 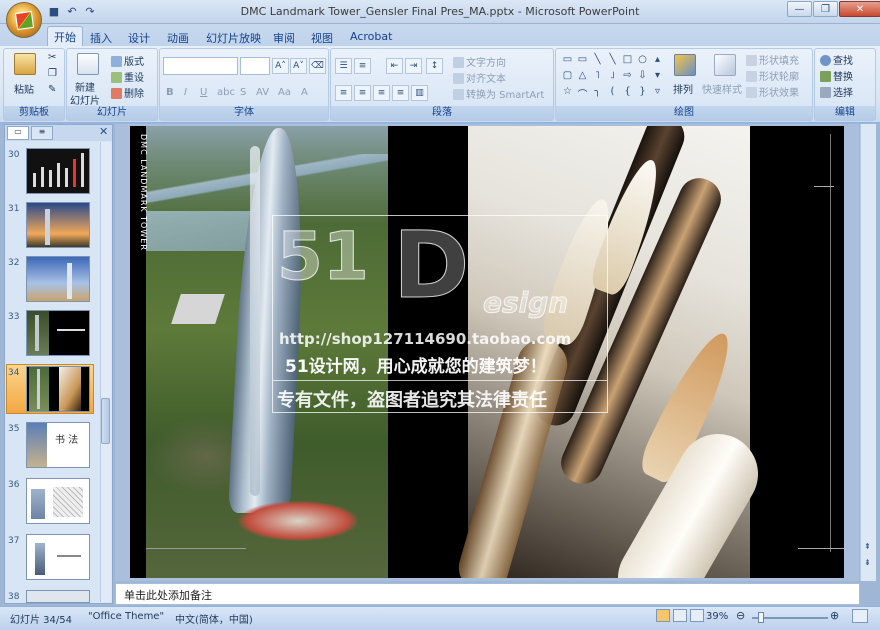 What do you see at coordinates (772, 75) in the screenshot?
I see `shape-outline-button: 形状轮廓` at bounding box center [772, 75].